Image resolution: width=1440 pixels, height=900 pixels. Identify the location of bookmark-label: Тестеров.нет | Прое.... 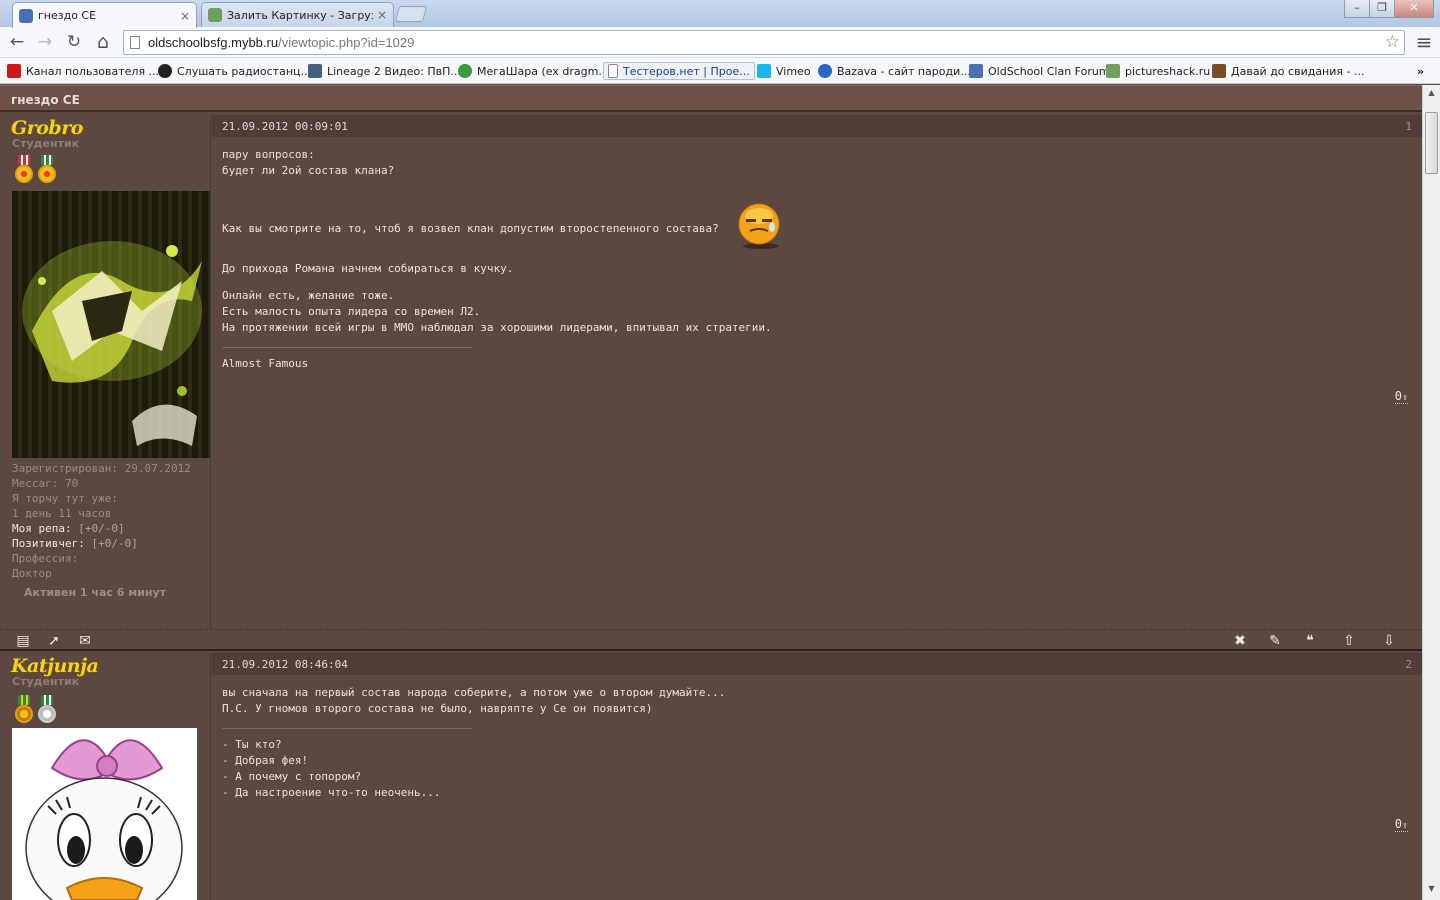
(686, 71).